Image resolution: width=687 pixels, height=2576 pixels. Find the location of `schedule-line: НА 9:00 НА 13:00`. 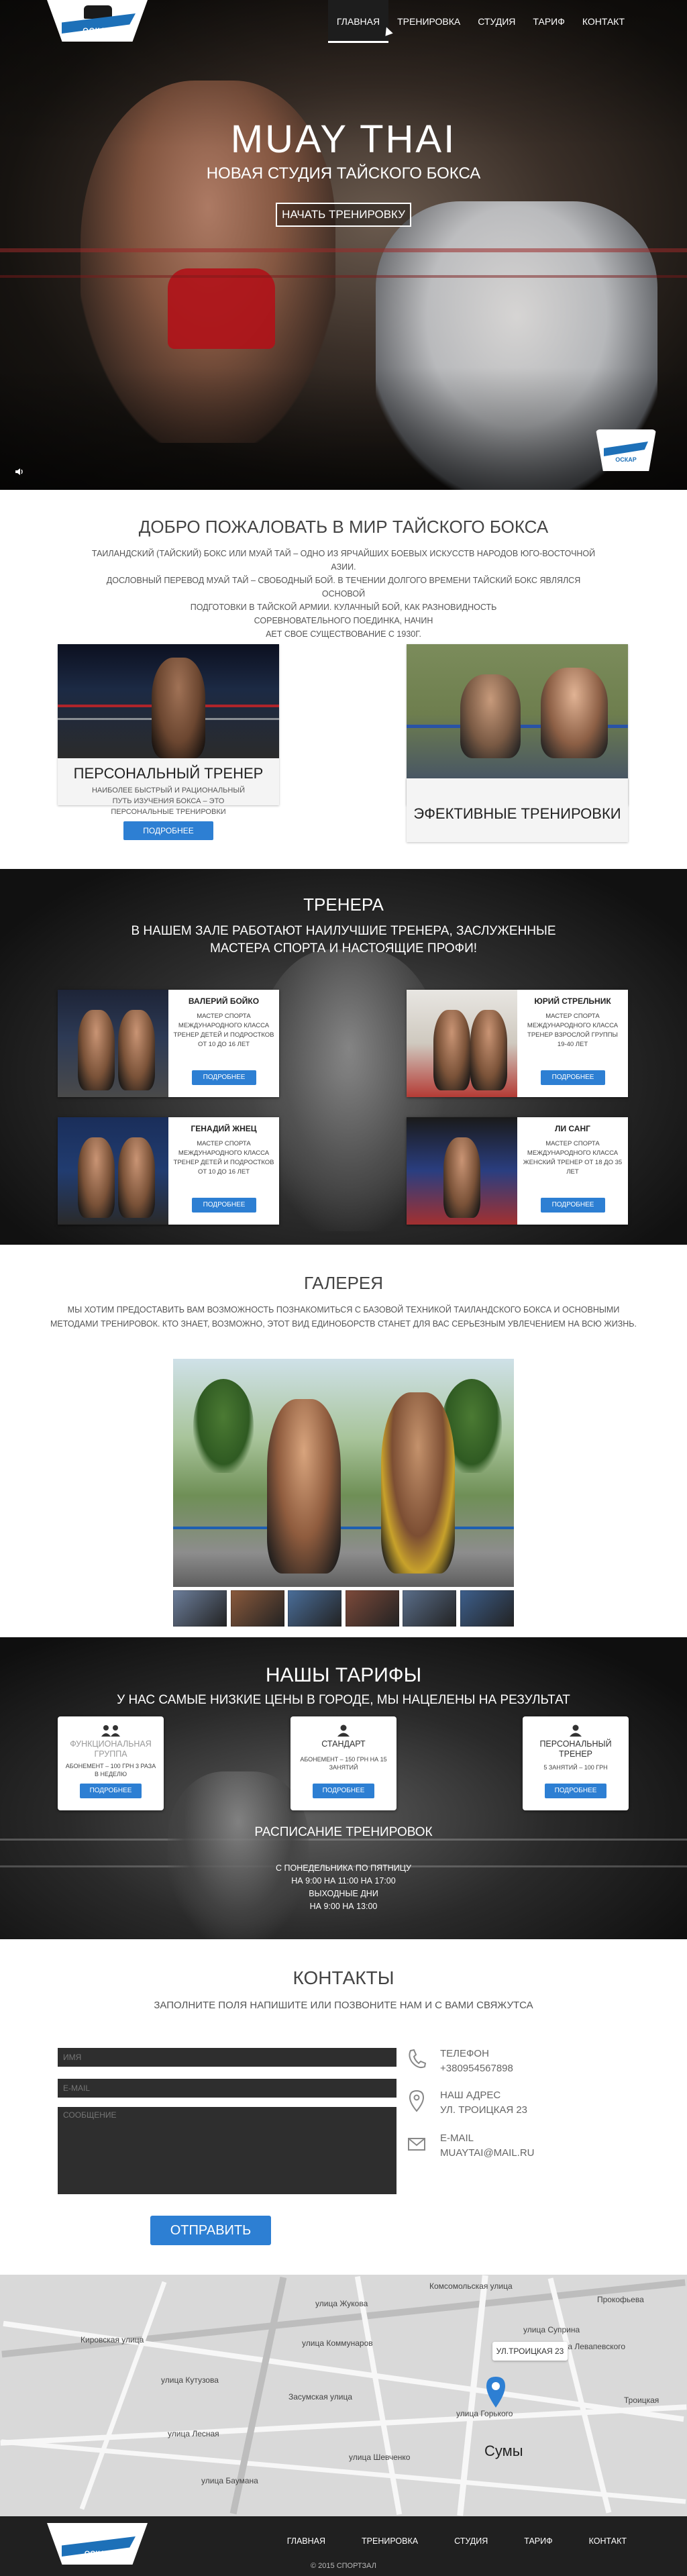

schedule-line: НА 9:00 НА 13:00 is located at coordinates (343, 1906).